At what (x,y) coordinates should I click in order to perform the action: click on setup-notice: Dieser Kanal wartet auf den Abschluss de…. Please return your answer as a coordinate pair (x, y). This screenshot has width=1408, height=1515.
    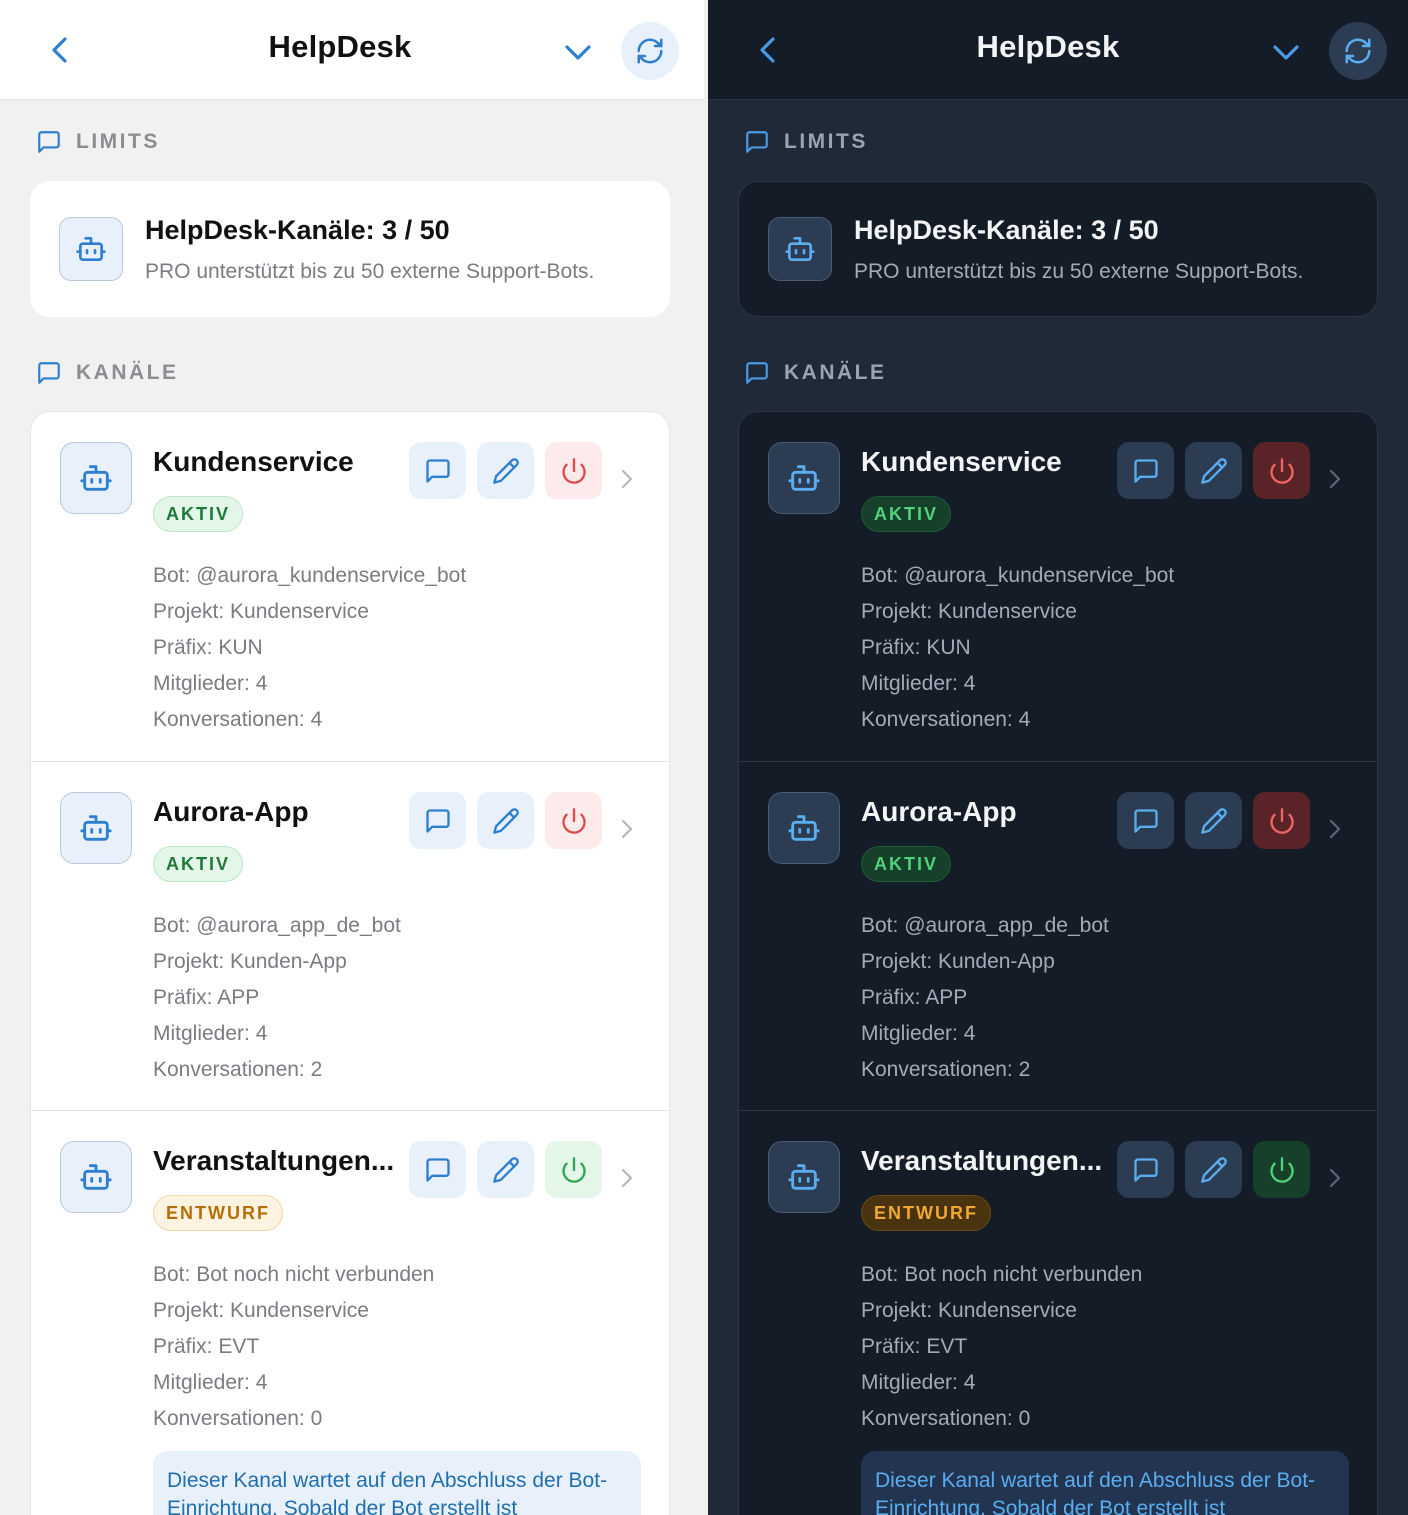
    Looking at the image, I should click on (397, 1483).